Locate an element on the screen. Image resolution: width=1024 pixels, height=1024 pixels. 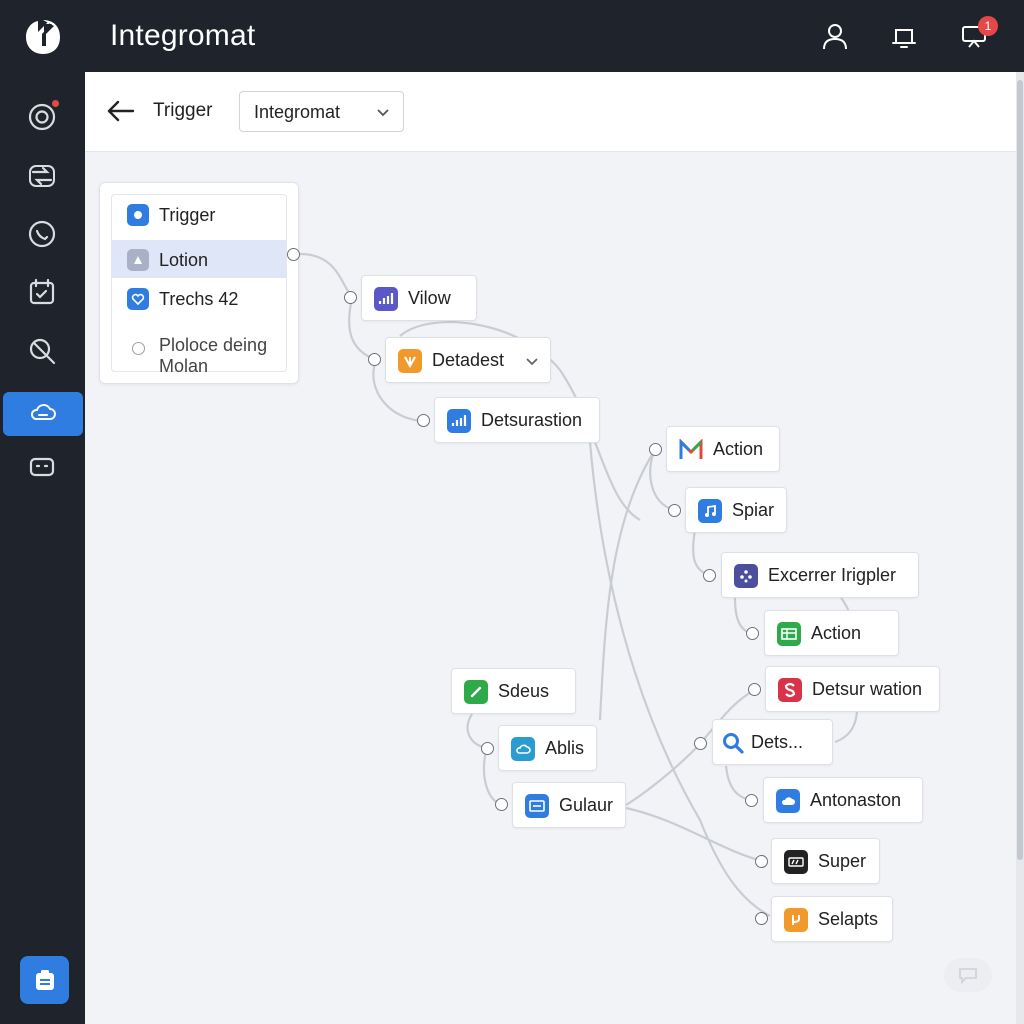
terminal-icon is located at coordinates (796, 862).